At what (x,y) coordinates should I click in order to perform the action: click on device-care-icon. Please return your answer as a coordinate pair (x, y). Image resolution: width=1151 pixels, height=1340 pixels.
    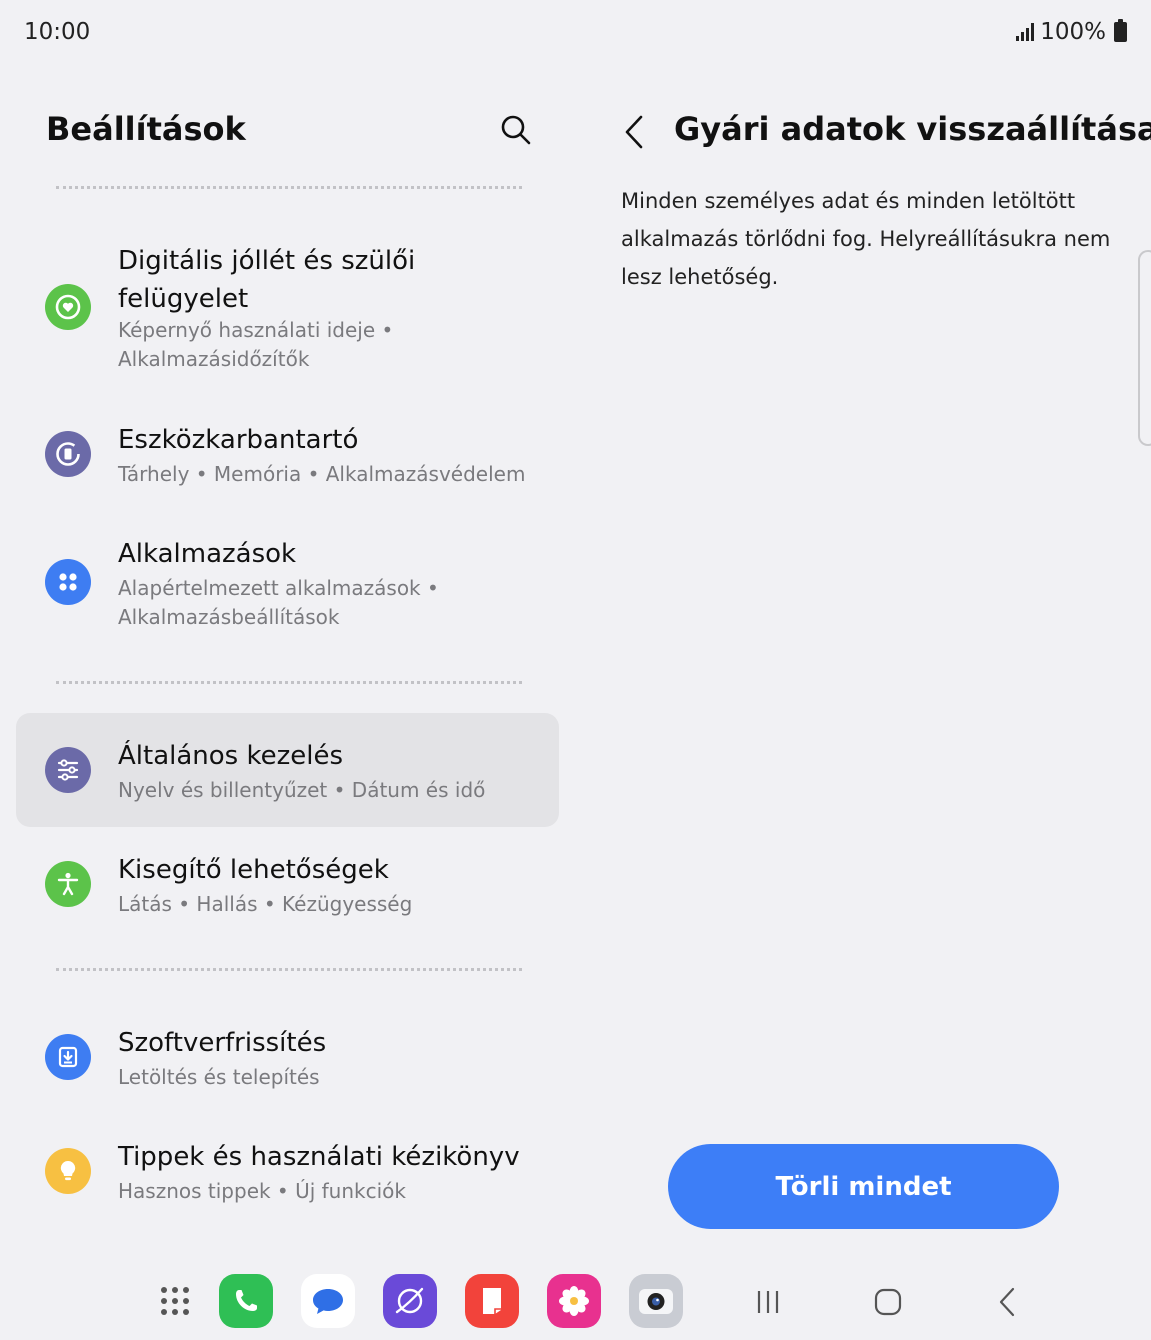
    Looking at the image, I should click on (68, 454).